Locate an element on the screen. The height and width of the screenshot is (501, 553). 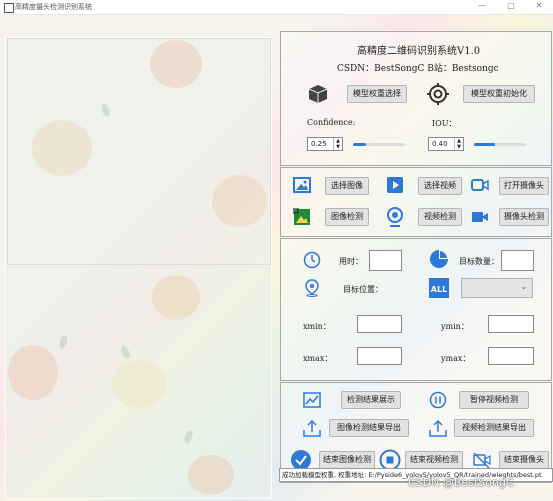
author-info: CSDN：BestSongC B站：Bestsongc is located at coordinates (418, 69).